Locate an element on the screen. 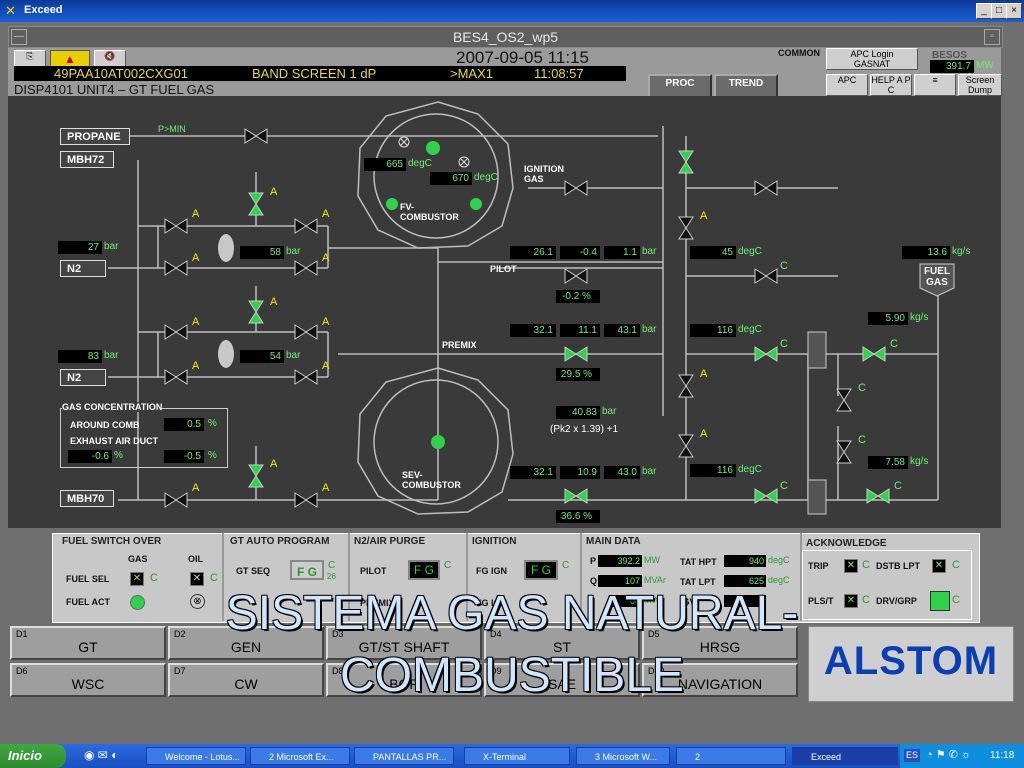 The image size is (1024, 768). tat-hpt-label: TAT HPT is located at coordinates (698, 562).